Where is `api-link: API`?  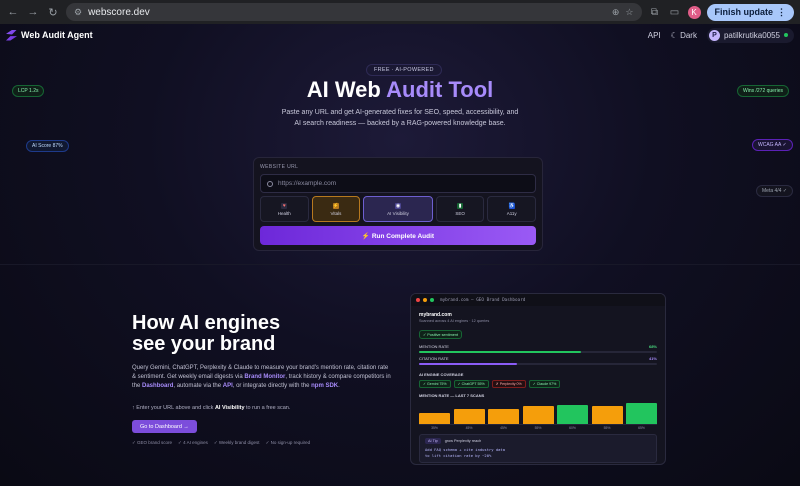
api-link: API is located at coordinates (654, 35).